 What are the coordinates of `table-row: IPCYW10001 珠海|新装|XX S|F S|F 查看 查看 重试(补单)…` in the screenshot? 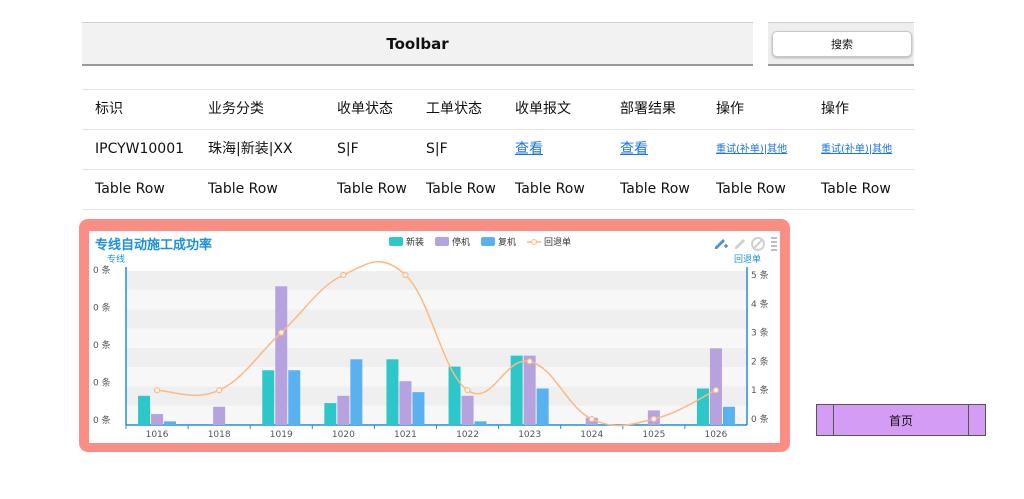 It's located at (498, 149).